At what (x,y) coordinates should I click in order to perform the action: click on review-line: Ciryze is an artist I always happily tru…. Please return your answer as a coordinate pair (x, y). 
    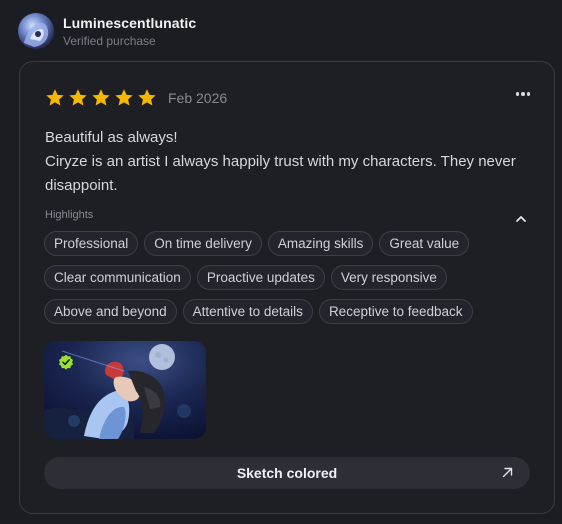
    Looking at the image, I should click on (280, 173).